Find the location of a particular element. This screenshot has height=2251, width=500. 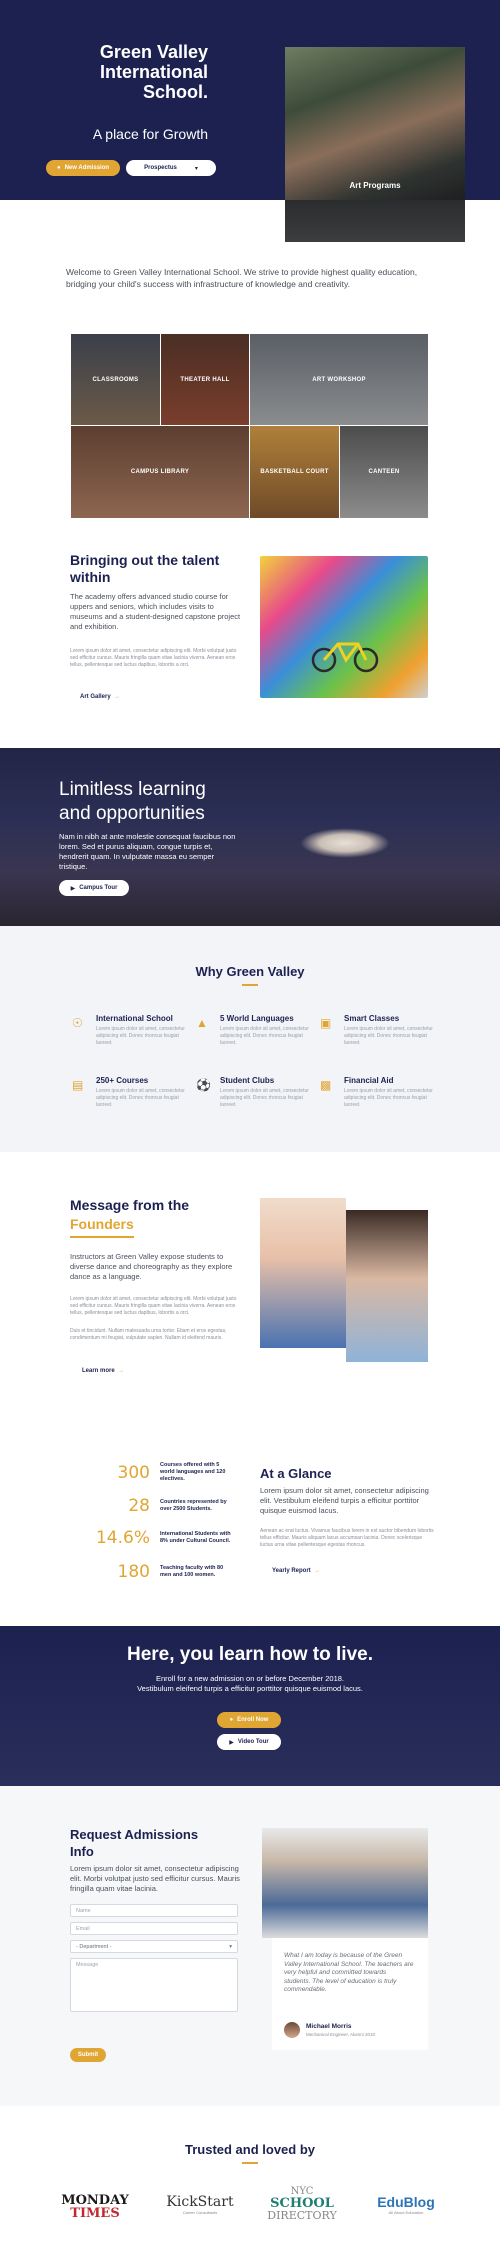

logo-line3: DIRECTORY is located at coordinates (302, 2215).